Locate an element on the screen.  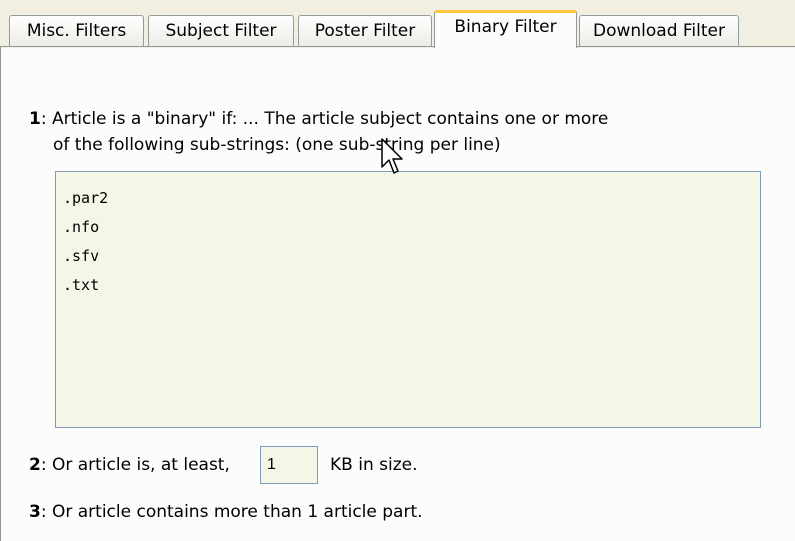
tab-label: Subject Filter is located at coordinates (221, 31).